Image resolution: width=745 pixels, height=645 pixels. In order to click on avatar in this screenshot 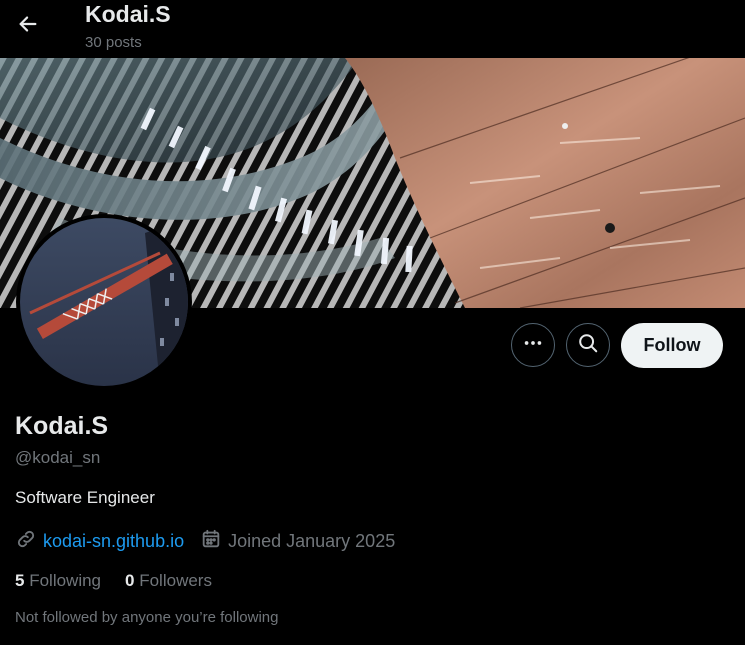, I will do `click(104, 302)`.